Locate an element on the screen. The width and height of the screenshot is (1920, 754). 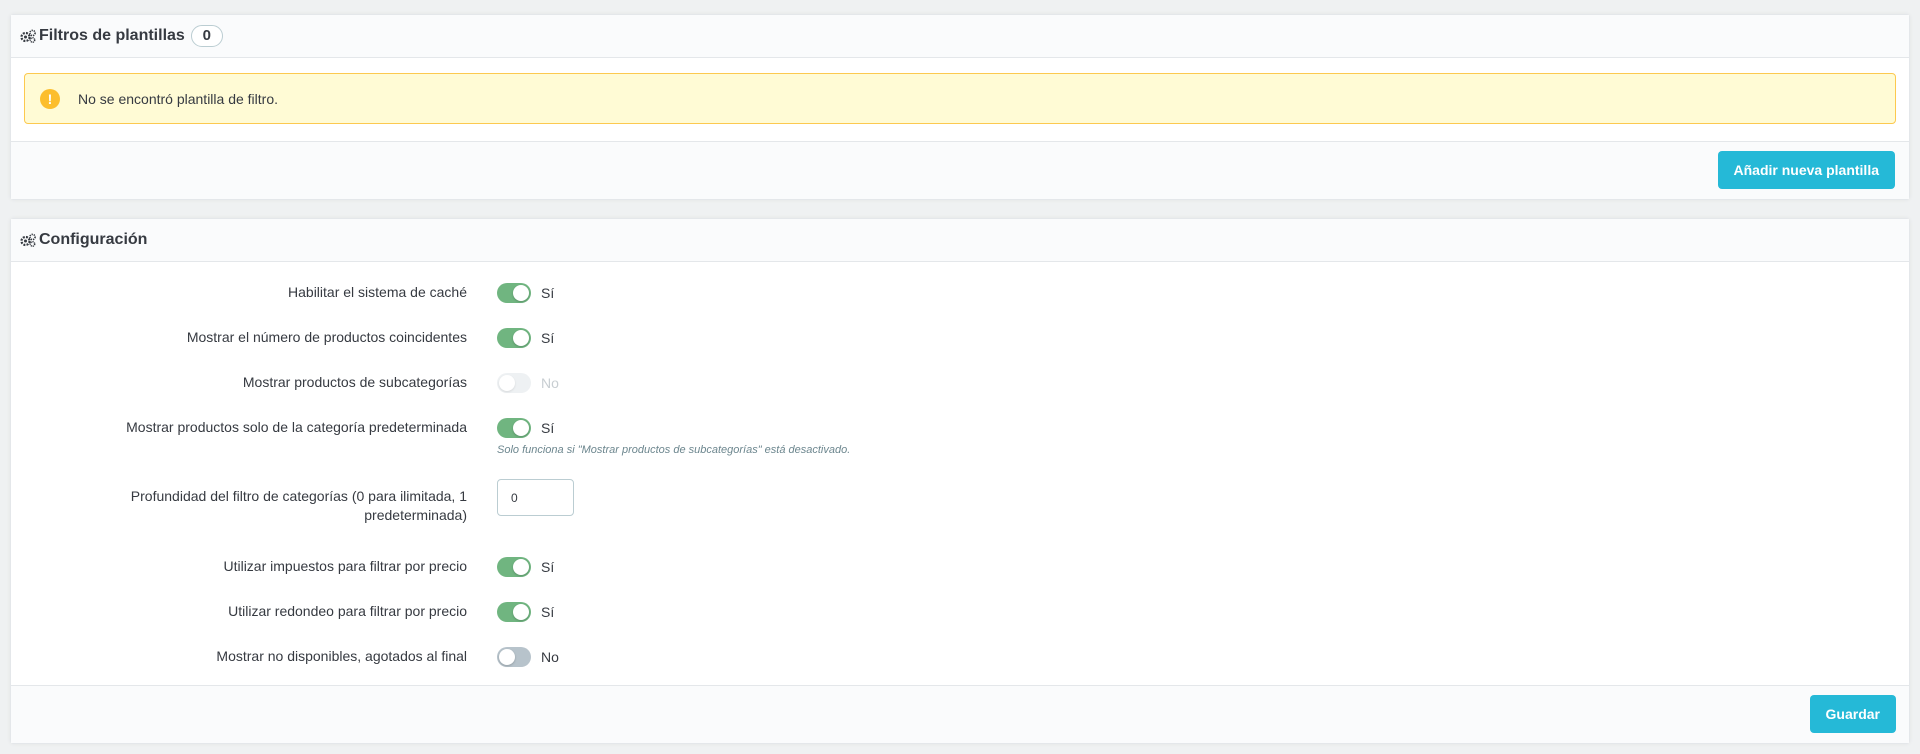
templates-count-badge: 0 is located at coordinates (206, 36).